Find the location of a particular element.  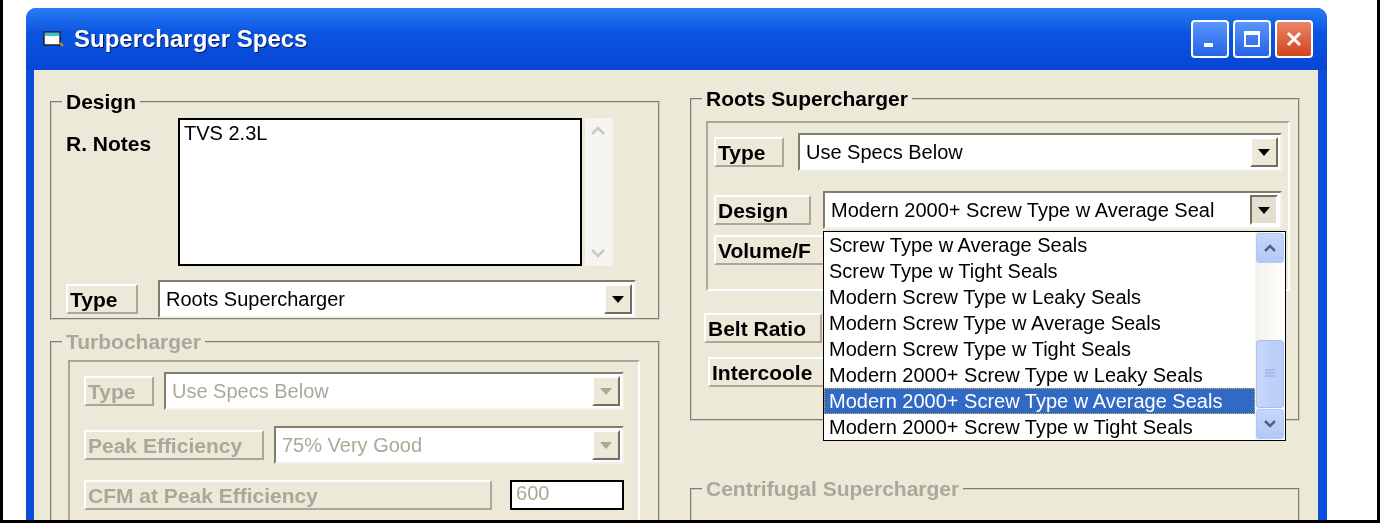

dropdown-item: Modern 2000+ Screw Type w Leaky Seals is located at coordinates (1039, 375).